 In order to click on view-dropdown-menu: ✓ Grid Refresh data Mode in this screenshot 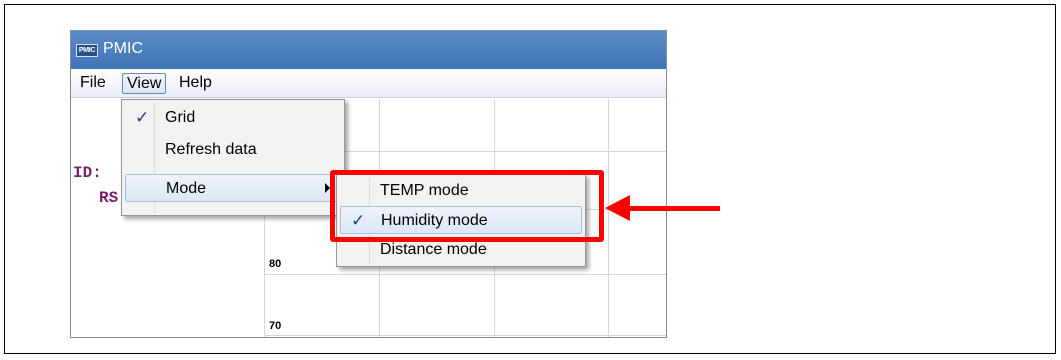, I will do `click(233, 157)`.